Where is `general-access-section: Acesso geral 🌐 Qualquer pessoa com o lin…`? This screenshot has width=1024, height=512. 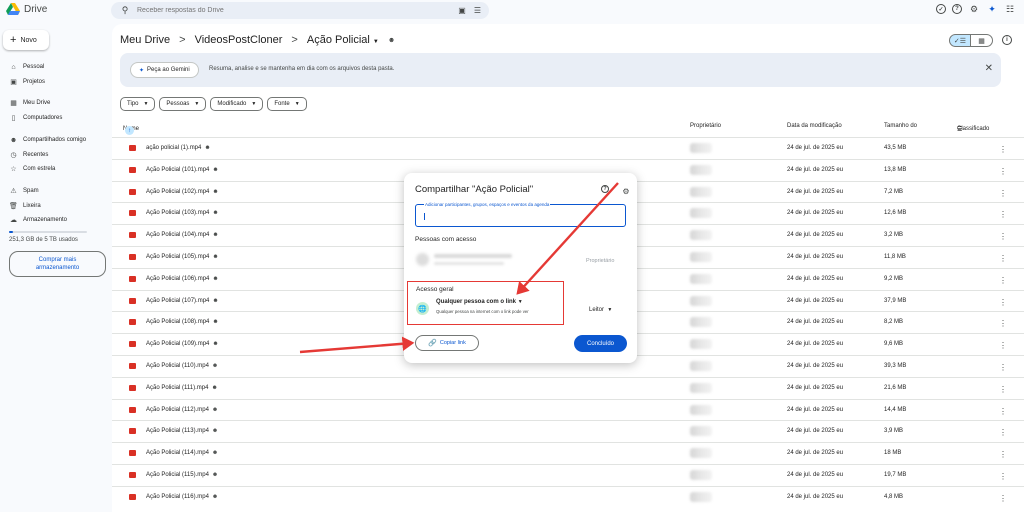
general-access-section: Acesso geral 🌐 Qualquer pessoa com o lin… is located at coordinates (485, 303).